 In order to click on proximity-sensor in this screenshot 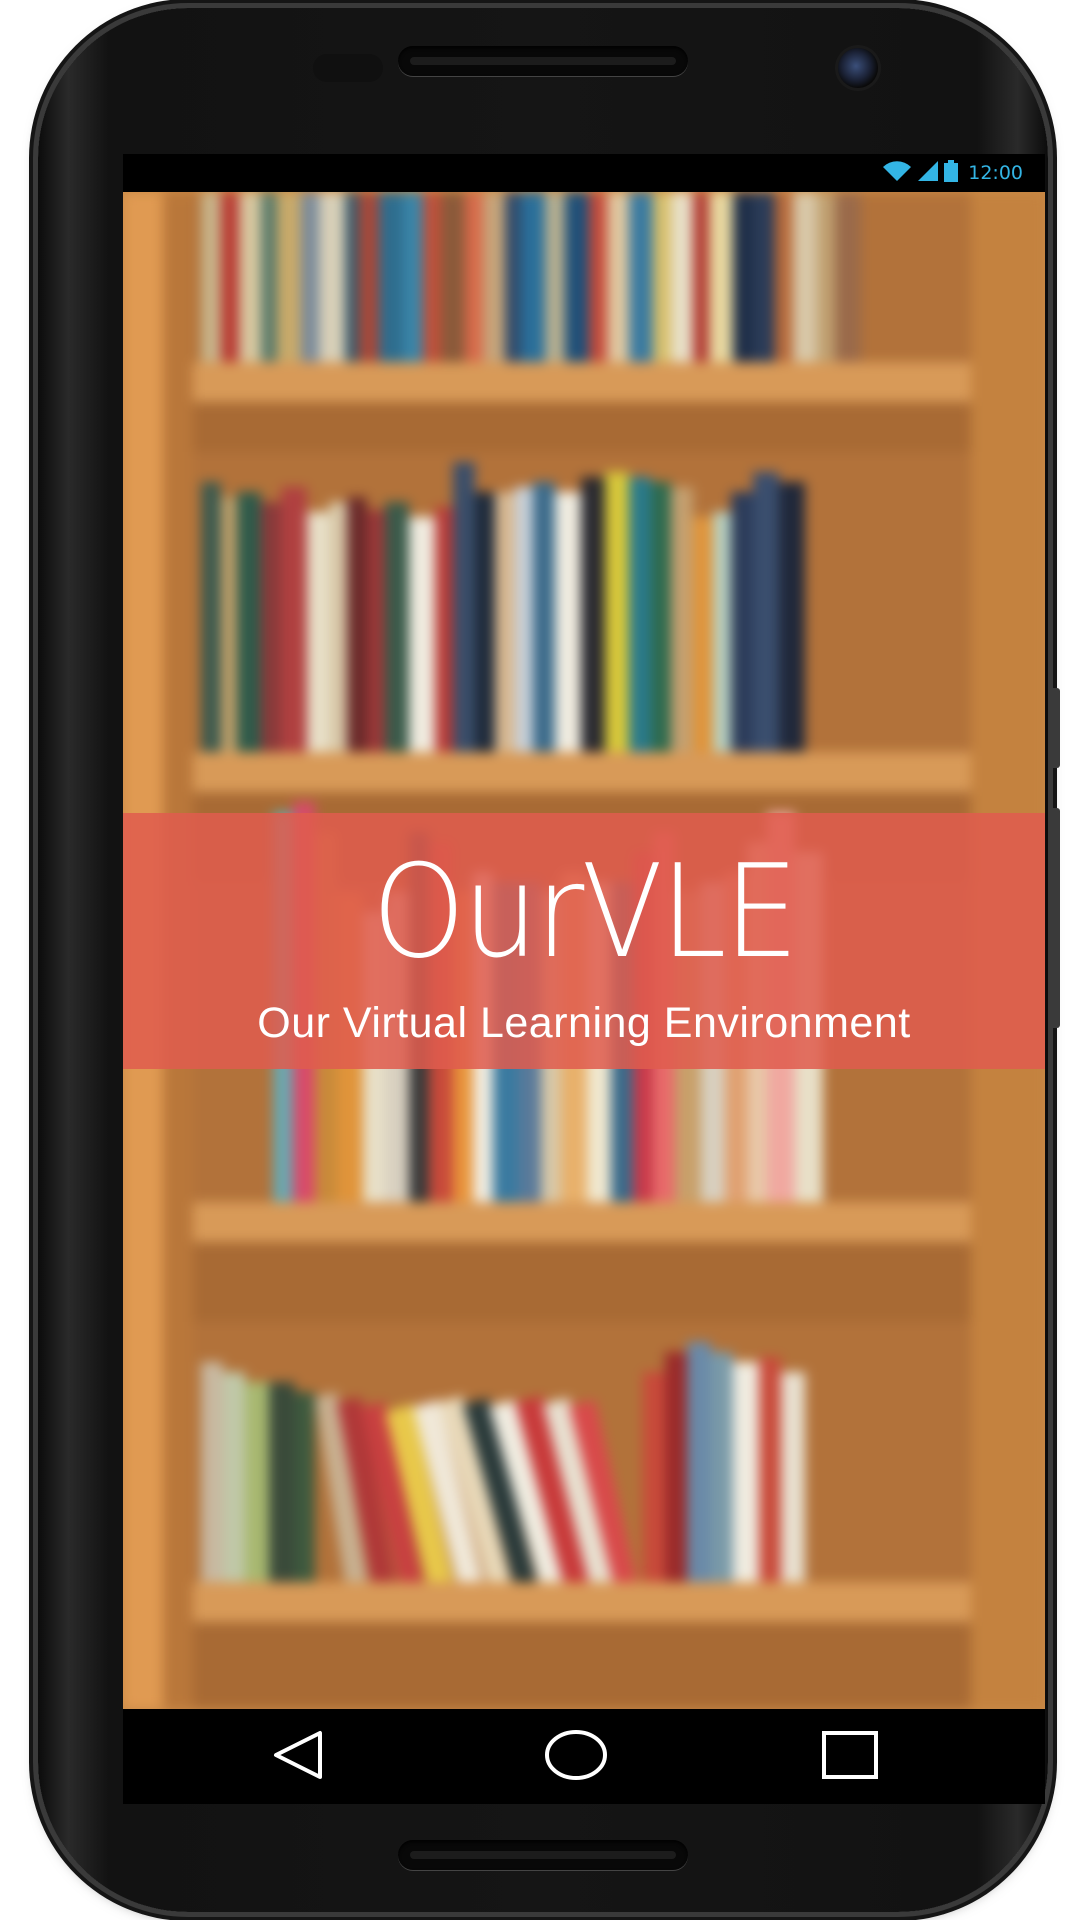, I will do `click(348, 68)`.